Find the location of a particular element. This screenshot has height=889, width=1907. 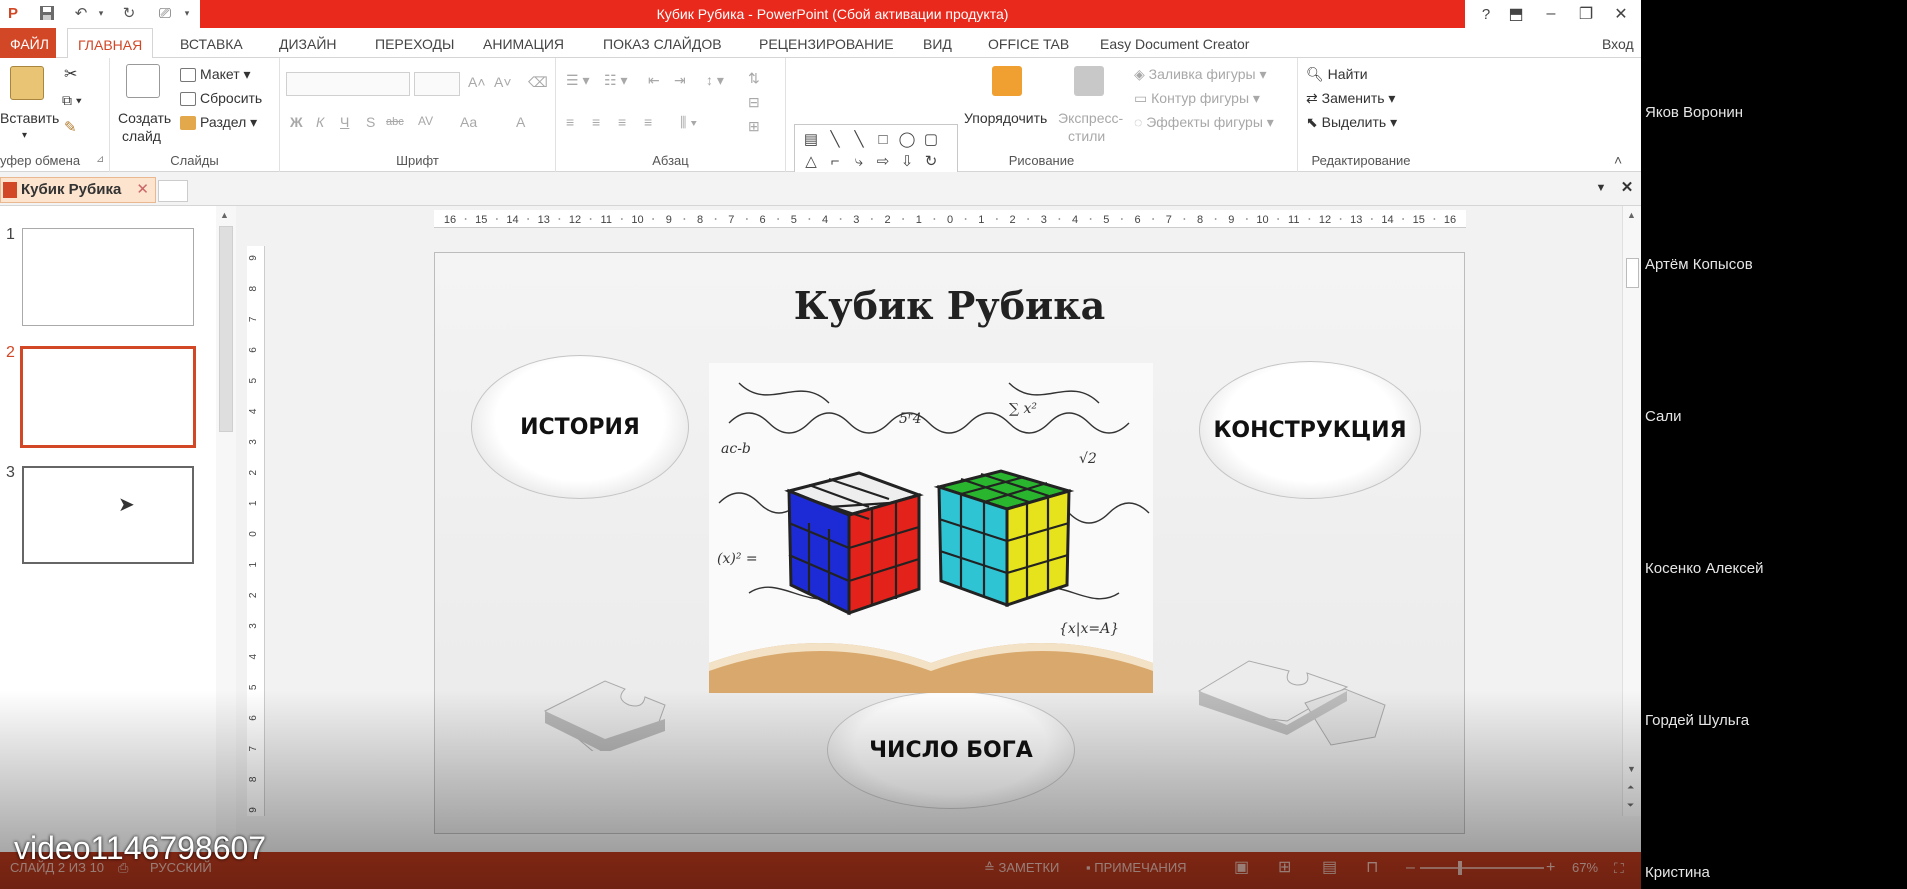

new-slide-button: Создать is located at coordinates (144, 118).